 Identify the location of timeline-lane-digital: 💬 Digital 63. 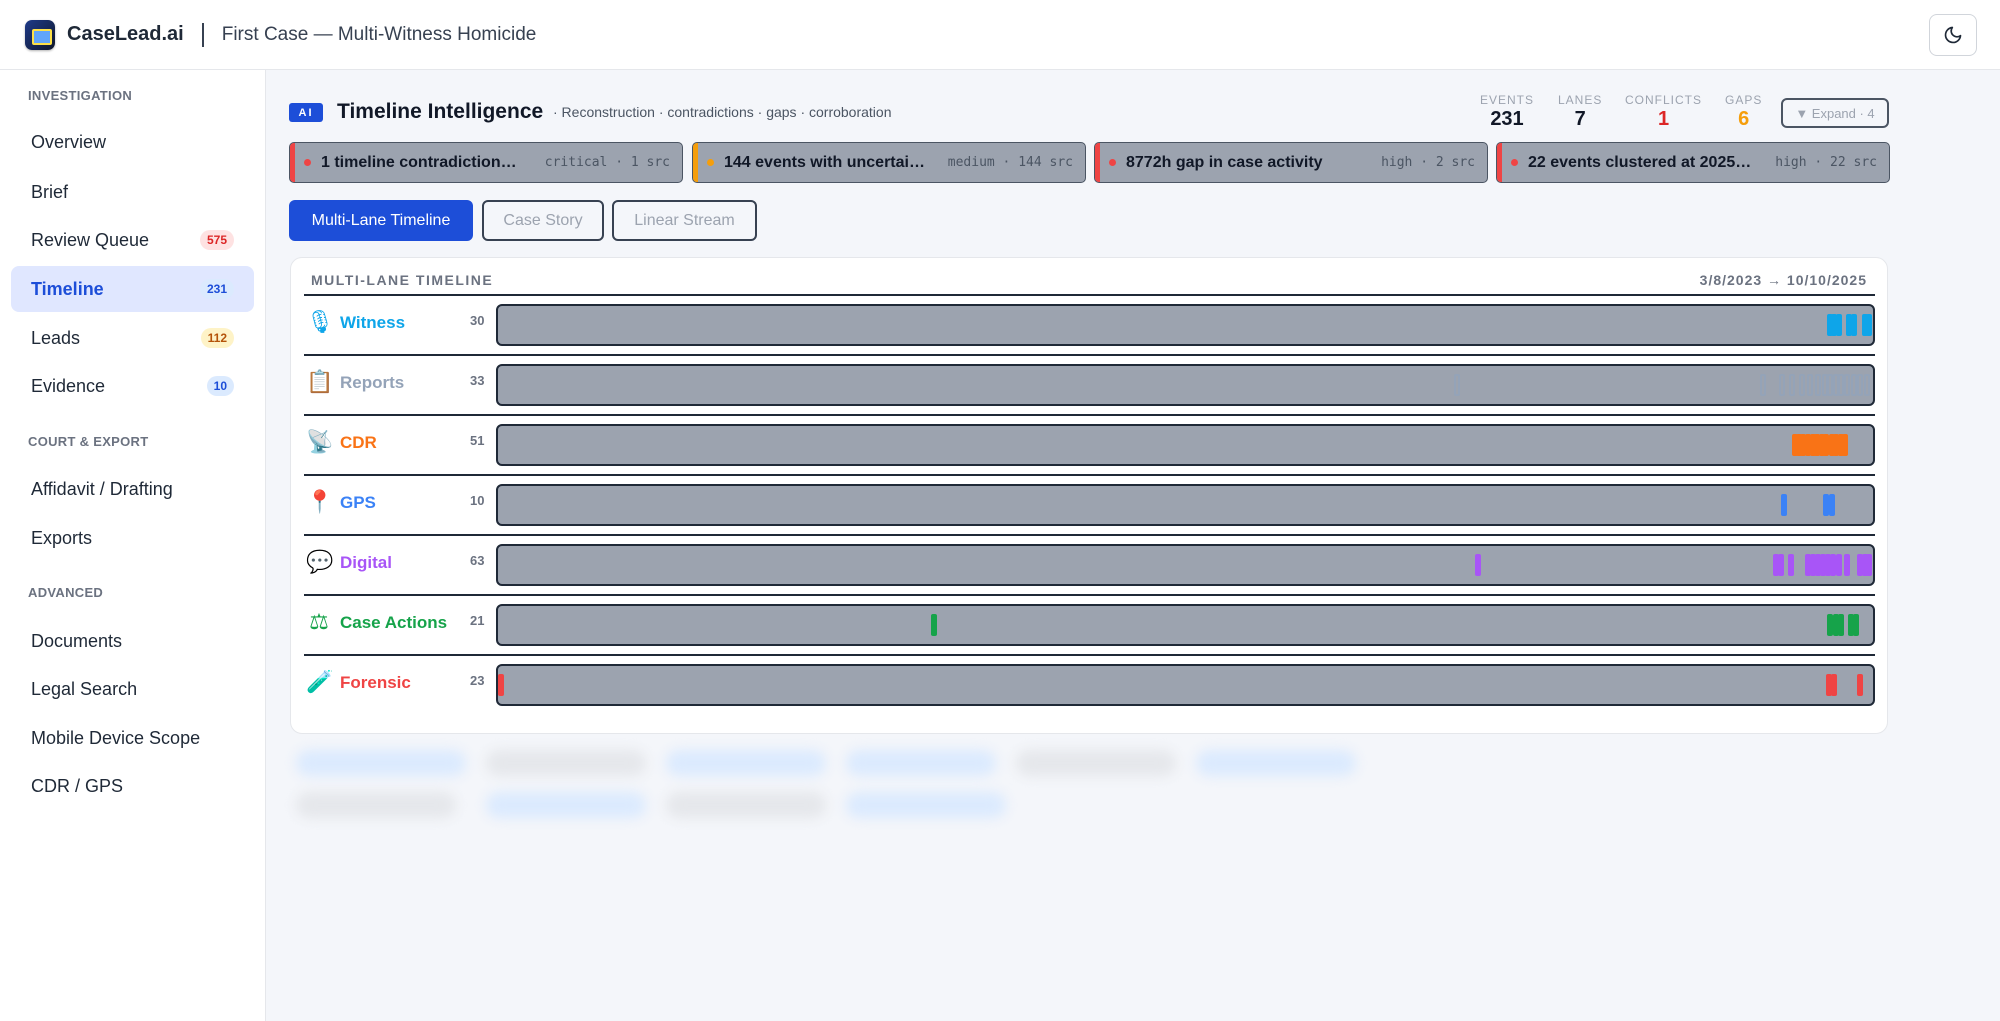
(1089, 564).